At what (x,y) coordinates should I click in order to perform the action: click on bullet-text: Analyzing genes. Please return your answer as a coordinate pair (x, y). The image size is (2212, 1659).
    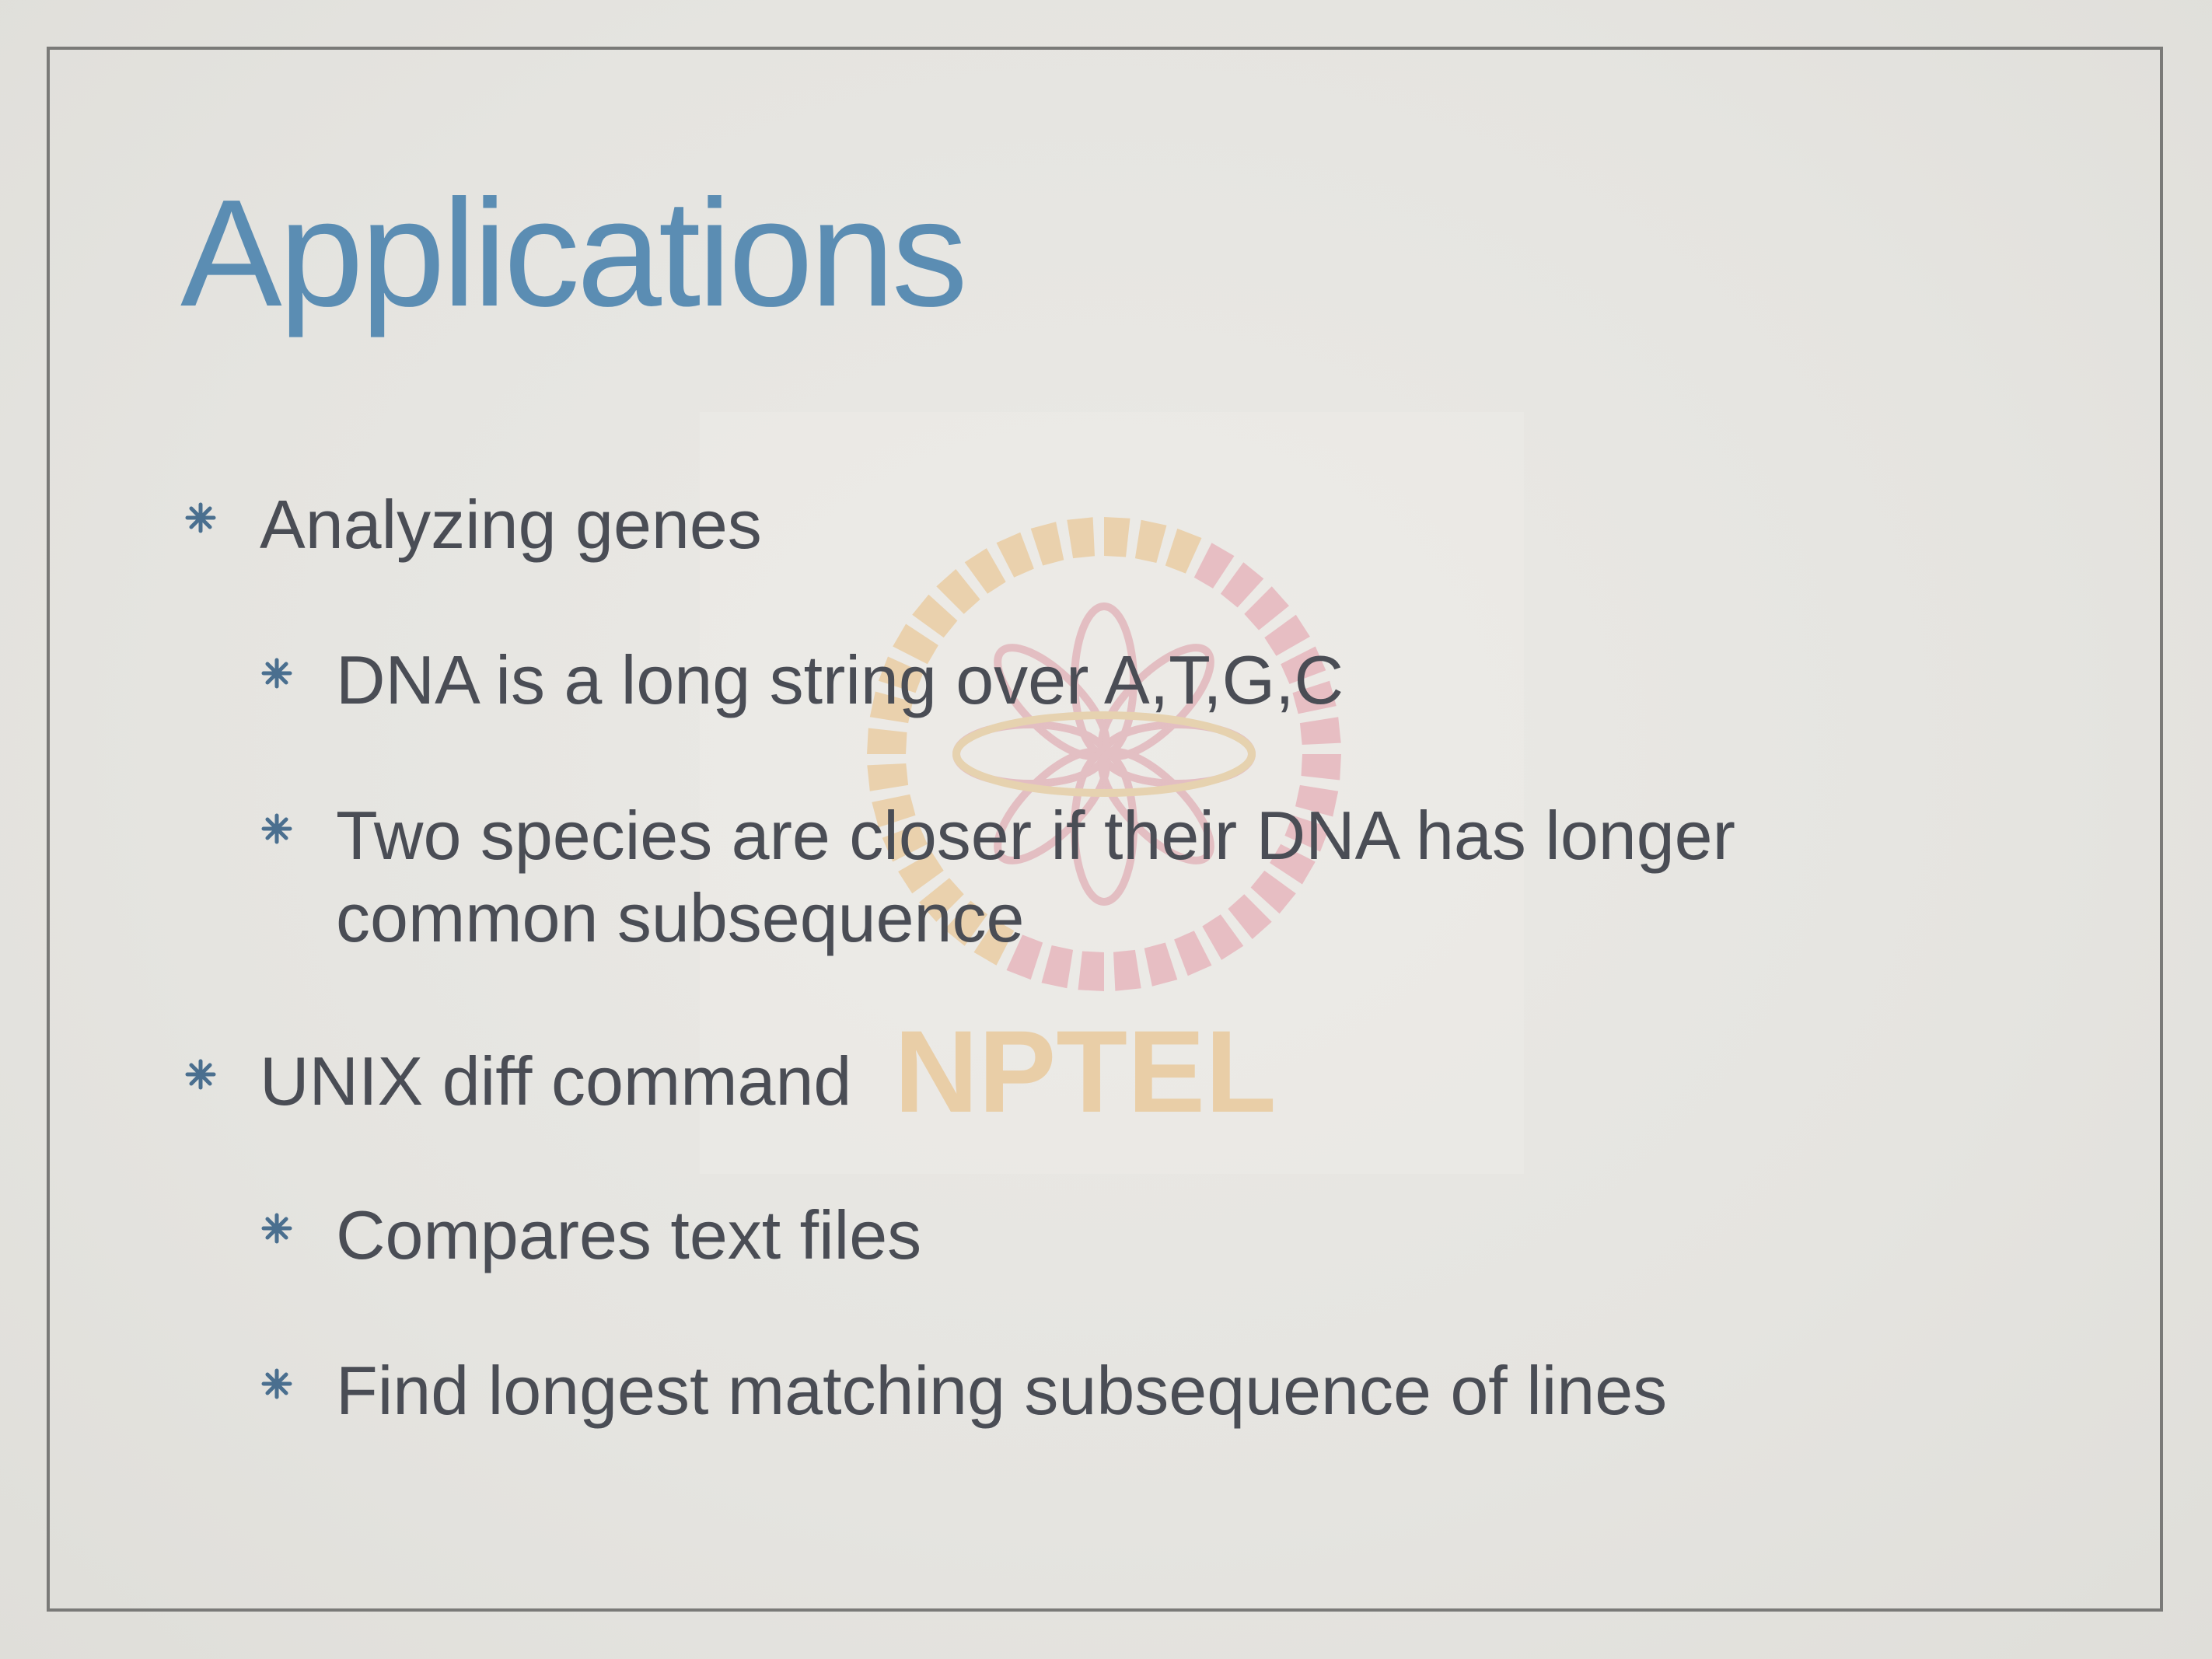
    Looking at the image, I should click on (511, 524).